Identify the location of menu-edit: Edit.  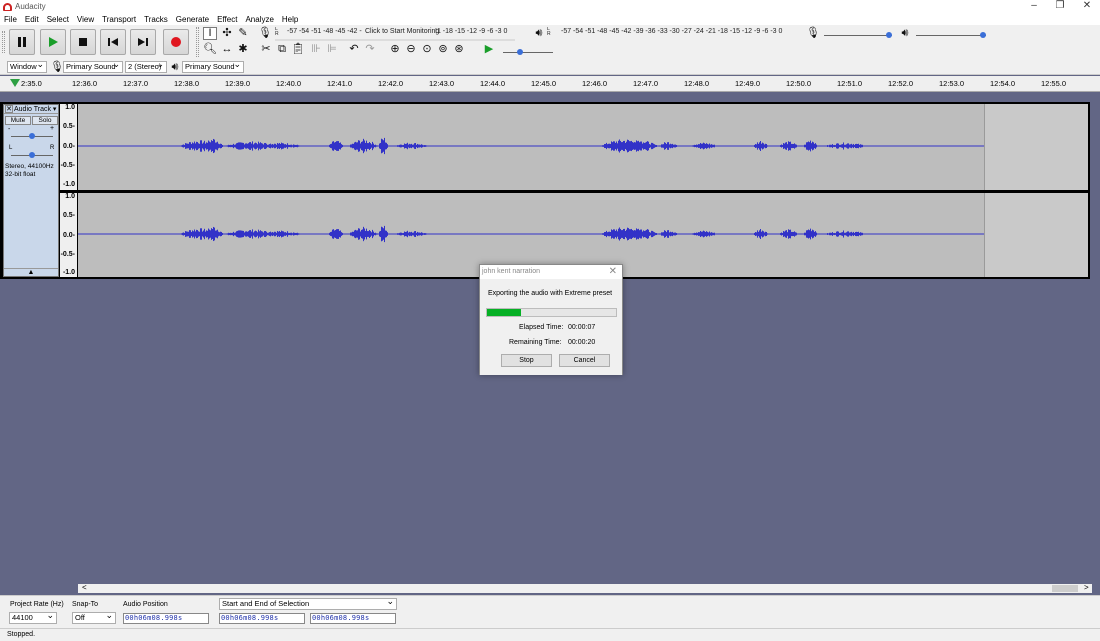
(32, 19).